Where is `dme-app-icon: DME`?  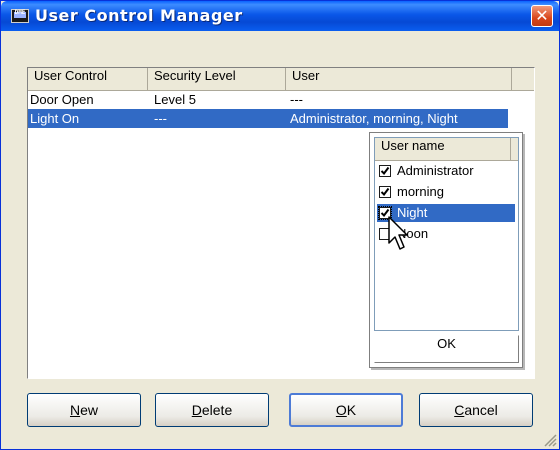
dme-app-icon: DME is located at coordinates (20, 16).